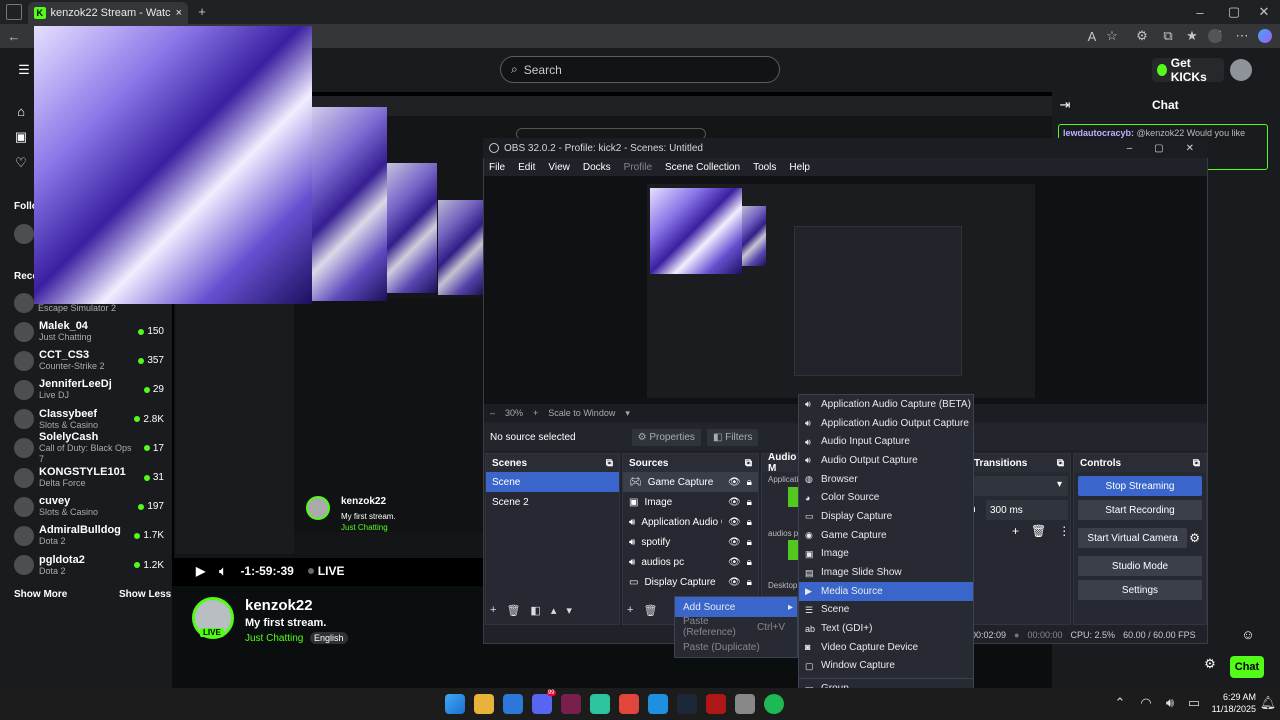 Image resolution: width=1280 pixels, height=720 pixels. Describe the element at coordinates (657, 704) in the screenshot. I see `edge-icon` at that location.